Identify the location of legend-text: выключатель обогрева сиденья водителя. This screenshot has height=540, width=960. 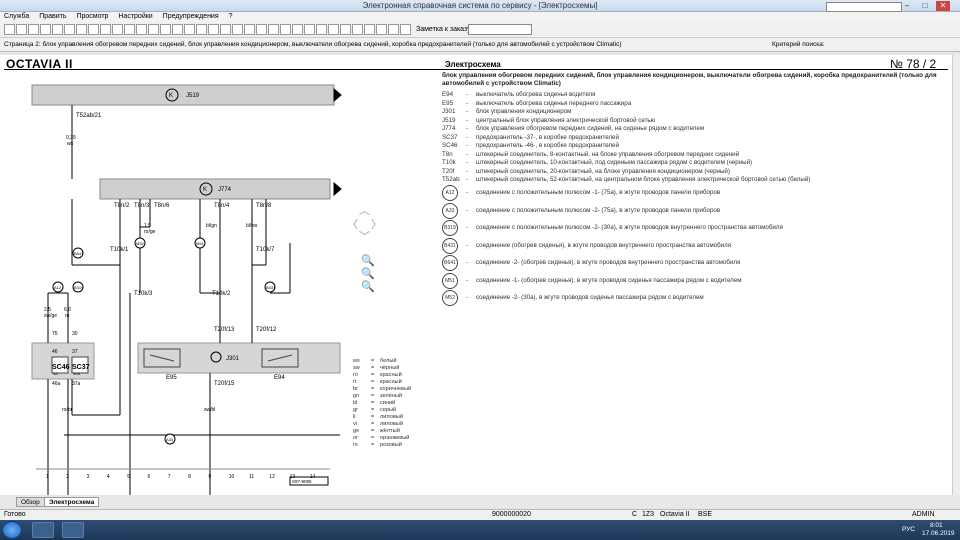
(536, 94).